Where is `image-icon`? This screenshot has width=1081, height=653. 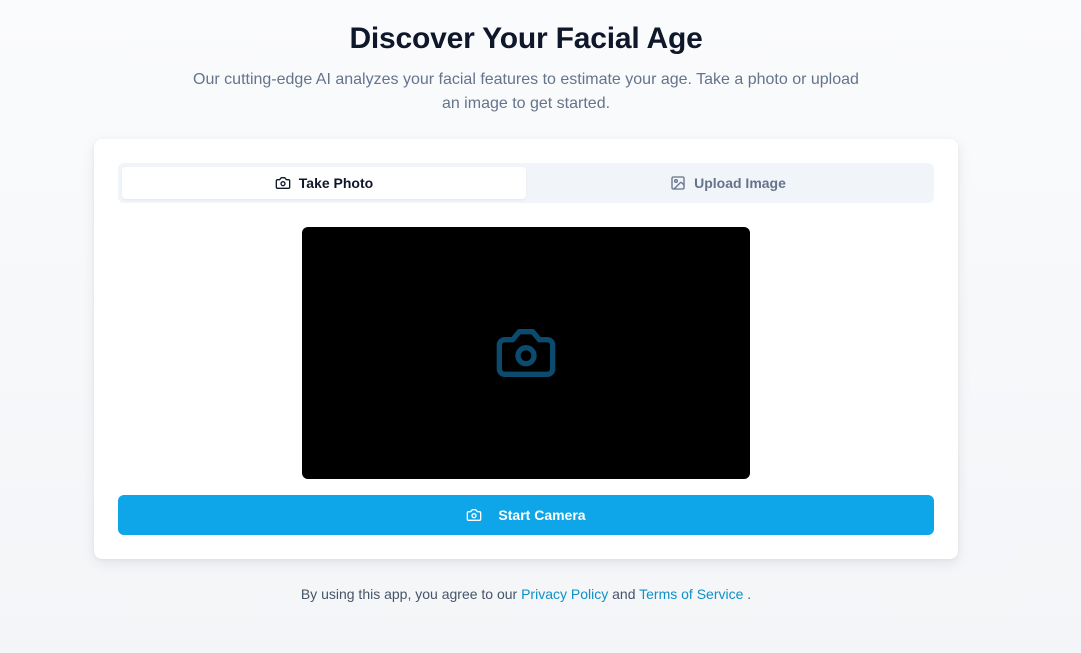 image-icon is located at coordinates (678, 183).